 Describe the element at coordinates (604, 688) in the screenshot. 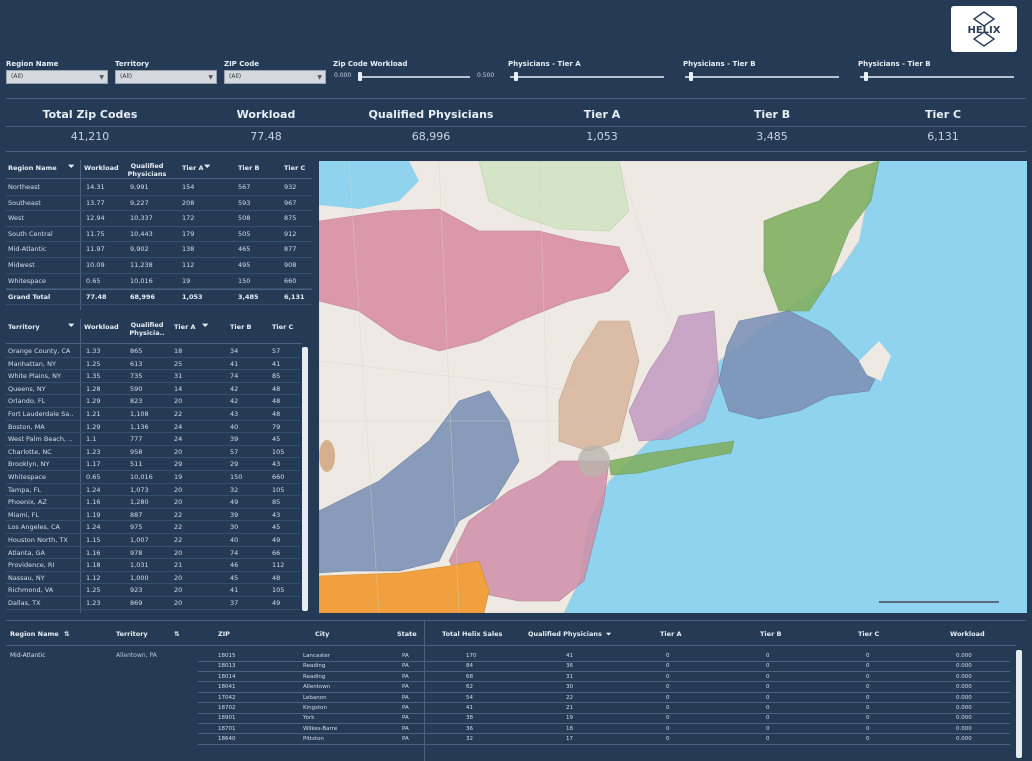

I see `table-row: 18041 Allentown PA 62 30 0 0 0 0.000` at that location.